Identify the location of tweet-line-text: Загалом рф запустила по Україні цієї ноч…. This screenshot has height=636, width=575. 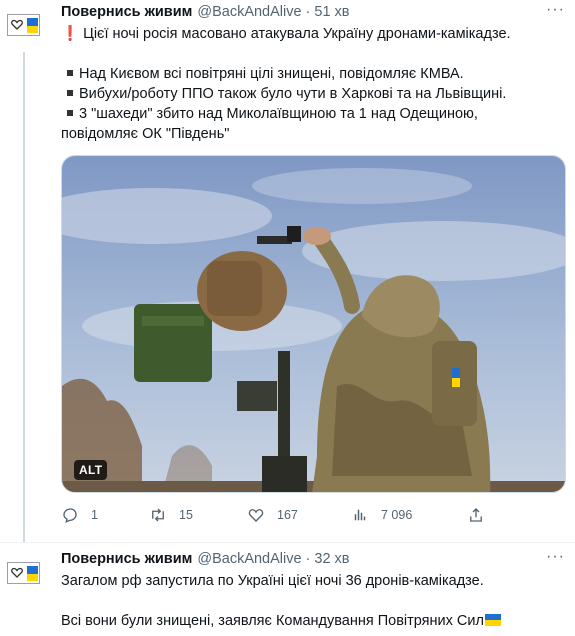
(272, 581).